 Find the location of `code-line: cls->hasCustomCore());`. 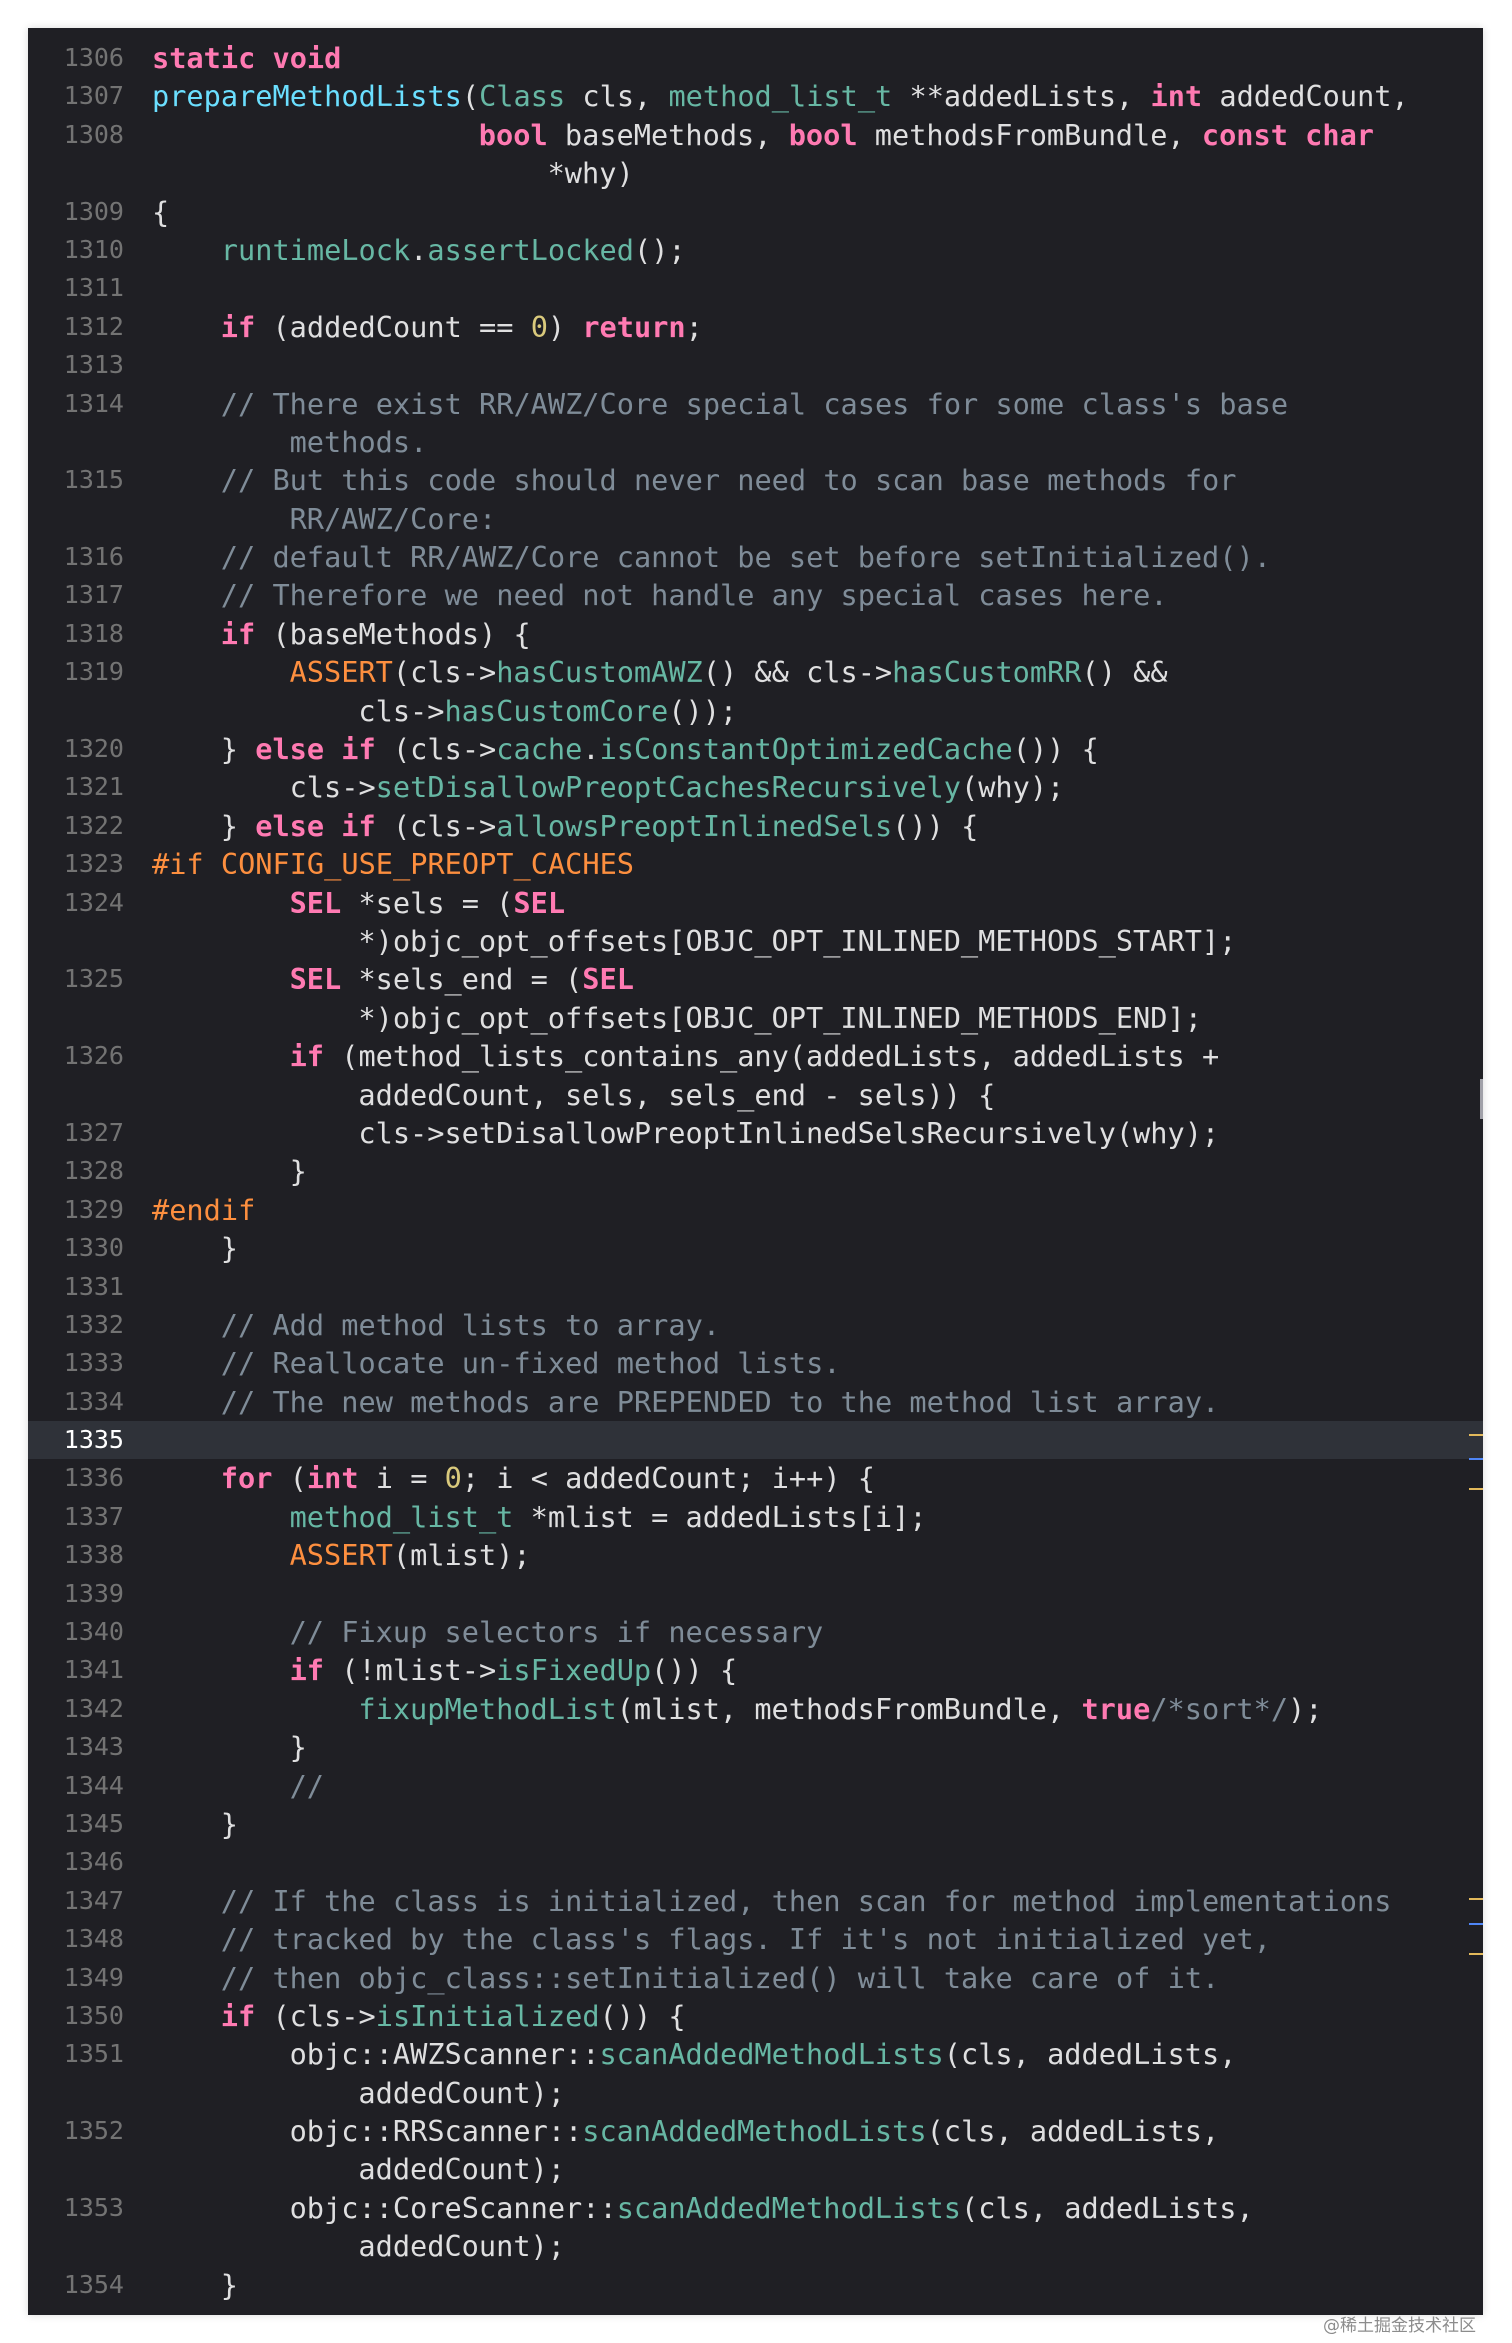

code-line: cls->hasCustomCore()); is located at coordinates (755, 711).